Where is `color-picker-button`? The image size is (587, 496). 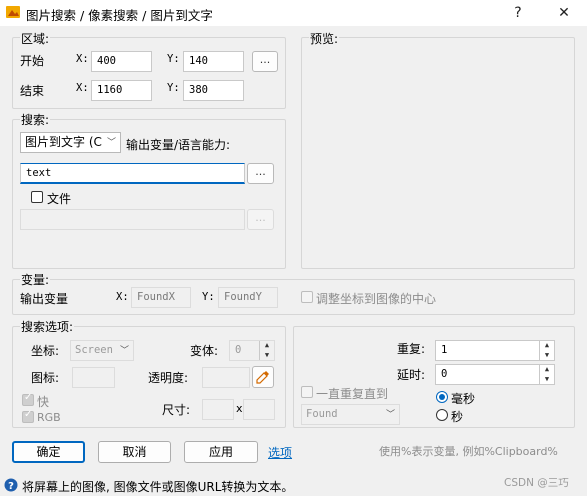 color-picker-button is located at coordinates (263, 377).